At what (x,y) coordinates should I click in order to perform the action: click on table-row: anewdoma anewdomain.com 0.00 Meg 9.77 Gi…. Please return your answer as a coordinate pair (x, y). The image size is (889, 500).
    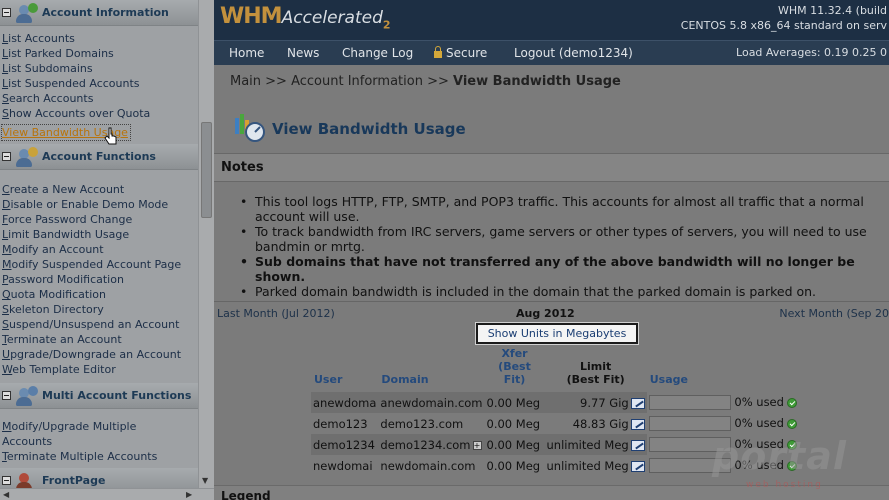
    Looking at the image, I should click on (555, 402).